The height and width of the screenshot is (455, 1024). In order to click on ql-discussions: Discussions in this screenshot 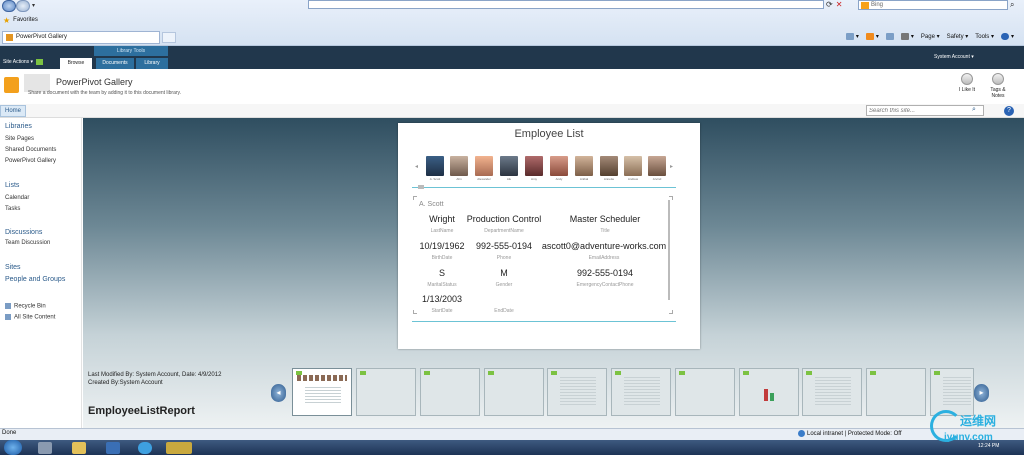, I will do `click(23, 232)`.